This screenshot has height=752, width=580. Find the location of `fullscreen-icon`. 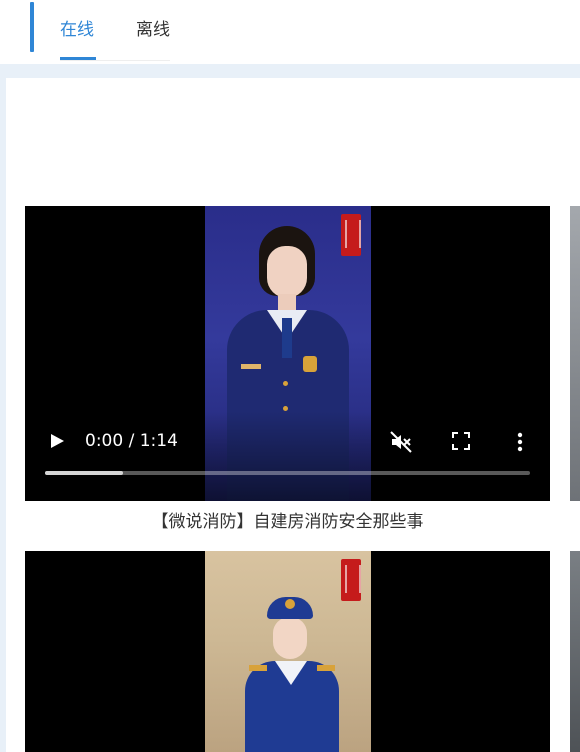

fullscreen-icon is located at coordinates (461, 441).